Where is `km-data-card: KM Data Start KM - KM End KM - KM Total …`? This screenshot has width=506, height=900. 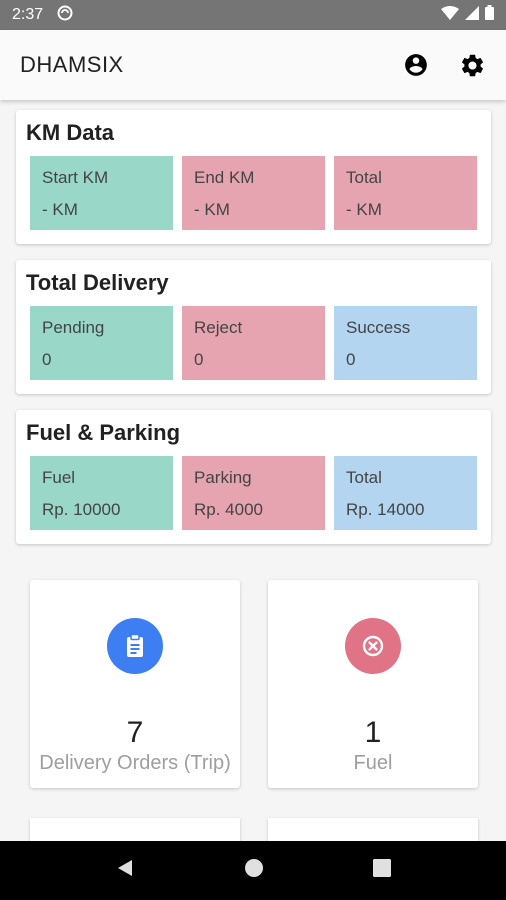 km-data-card: KM Data Start KM - KM End KM - KM Total … is located at coordinates (253, 177).